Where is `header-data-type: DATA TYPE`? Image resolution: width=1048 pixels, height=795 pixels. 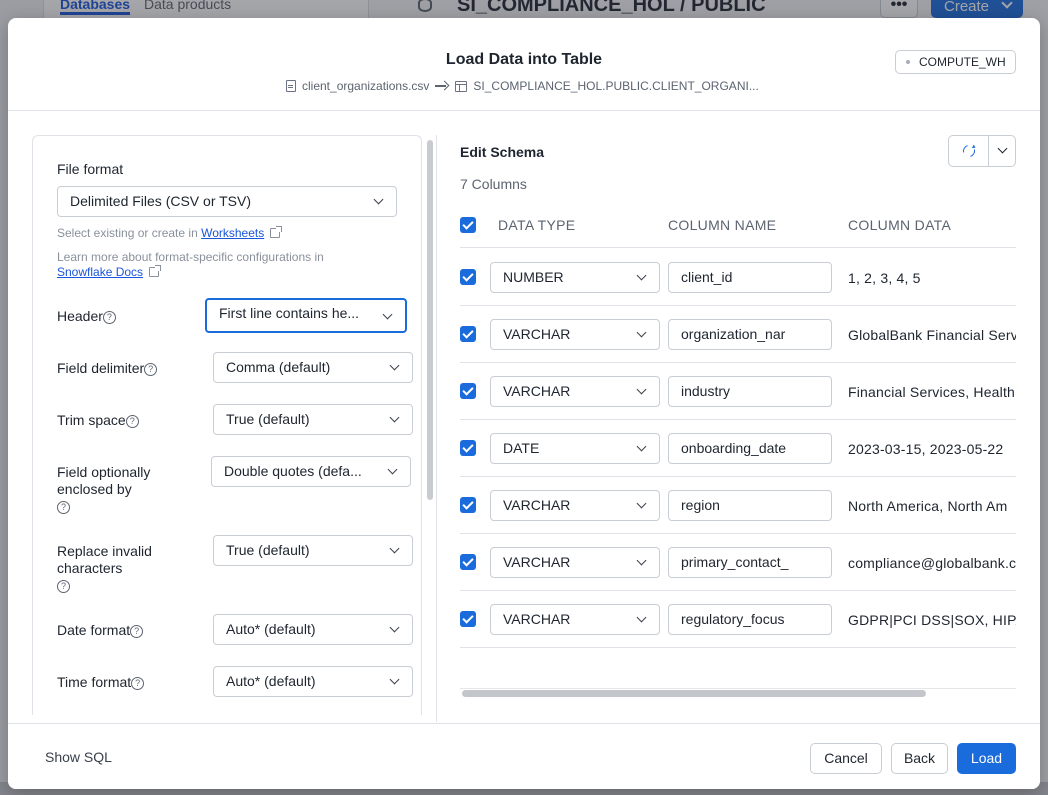
header-data-type: DATA TYPE is located at coordinates (537, 225).